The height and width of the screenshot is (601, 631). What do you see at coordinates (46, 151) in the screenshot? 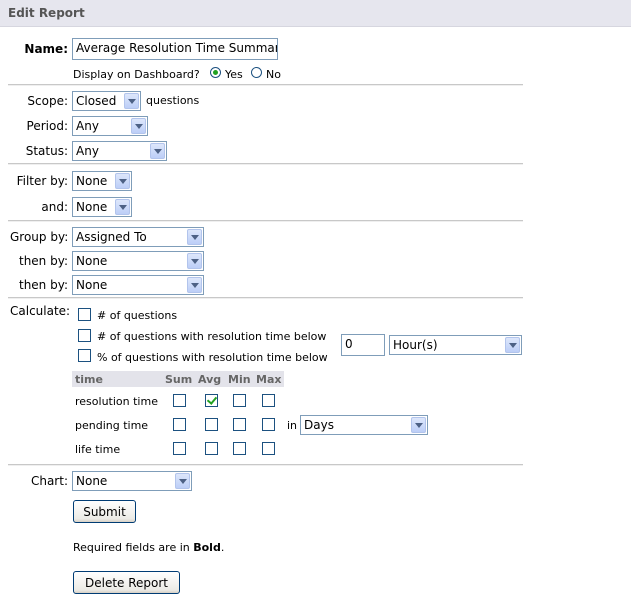
I see `status-label: Status:` at bounding box center [46, 151].